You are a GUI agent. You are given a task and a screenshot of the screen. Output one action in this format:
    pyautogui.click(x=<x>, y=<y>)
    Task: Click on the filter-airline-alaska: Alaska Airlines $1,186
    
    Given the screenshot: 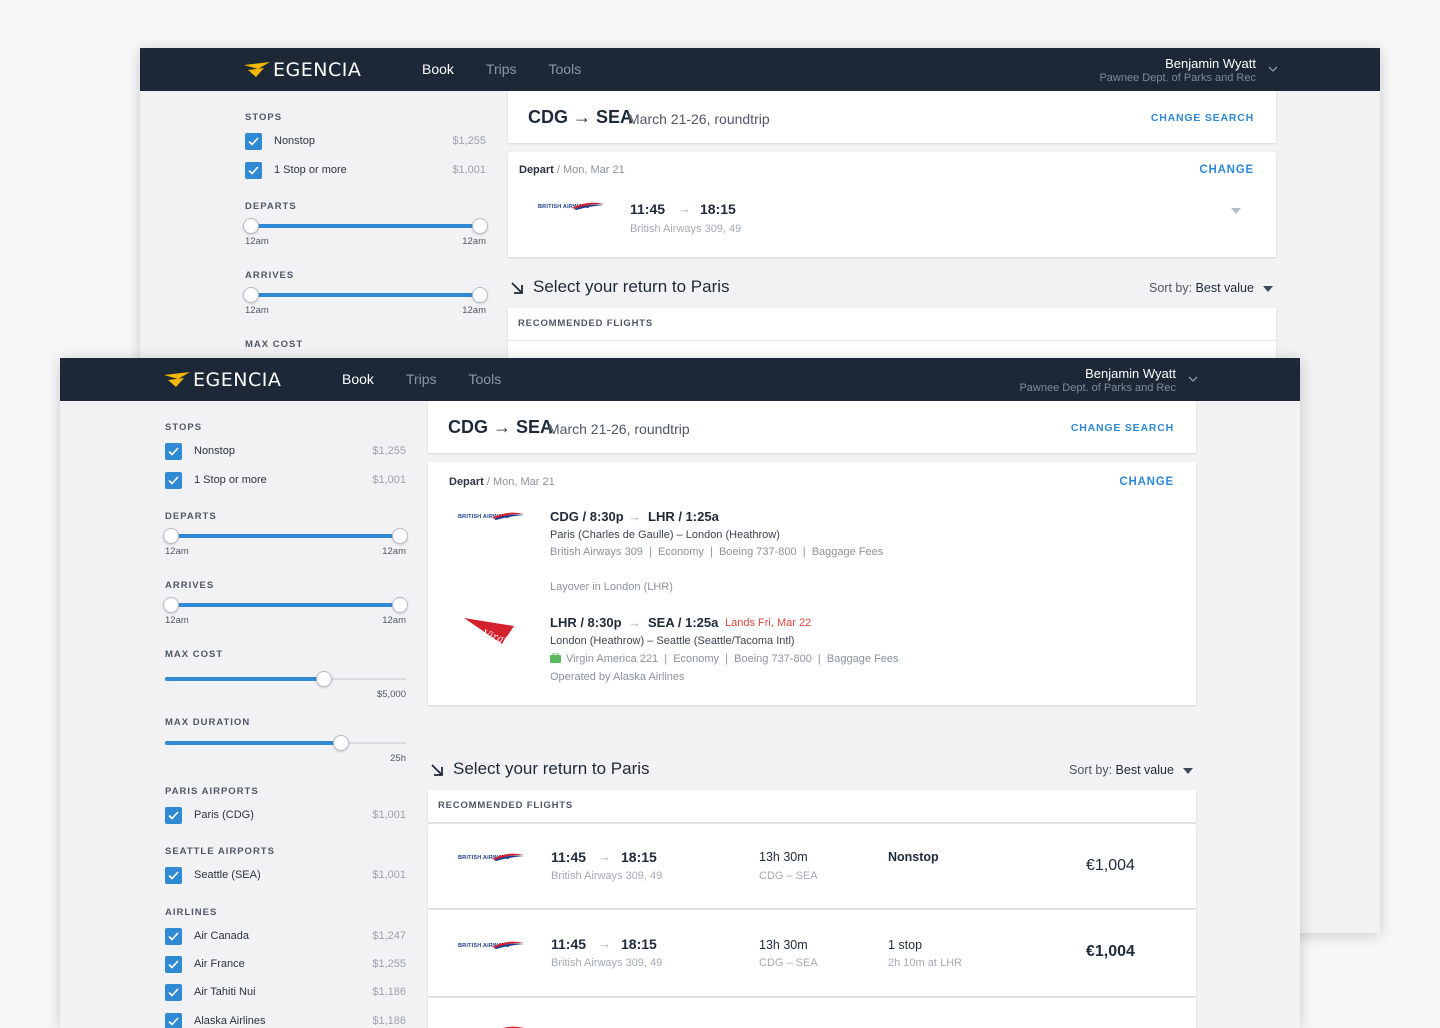 What is the action you would take?
    pyautogui.click(x=285, y=1020)
    